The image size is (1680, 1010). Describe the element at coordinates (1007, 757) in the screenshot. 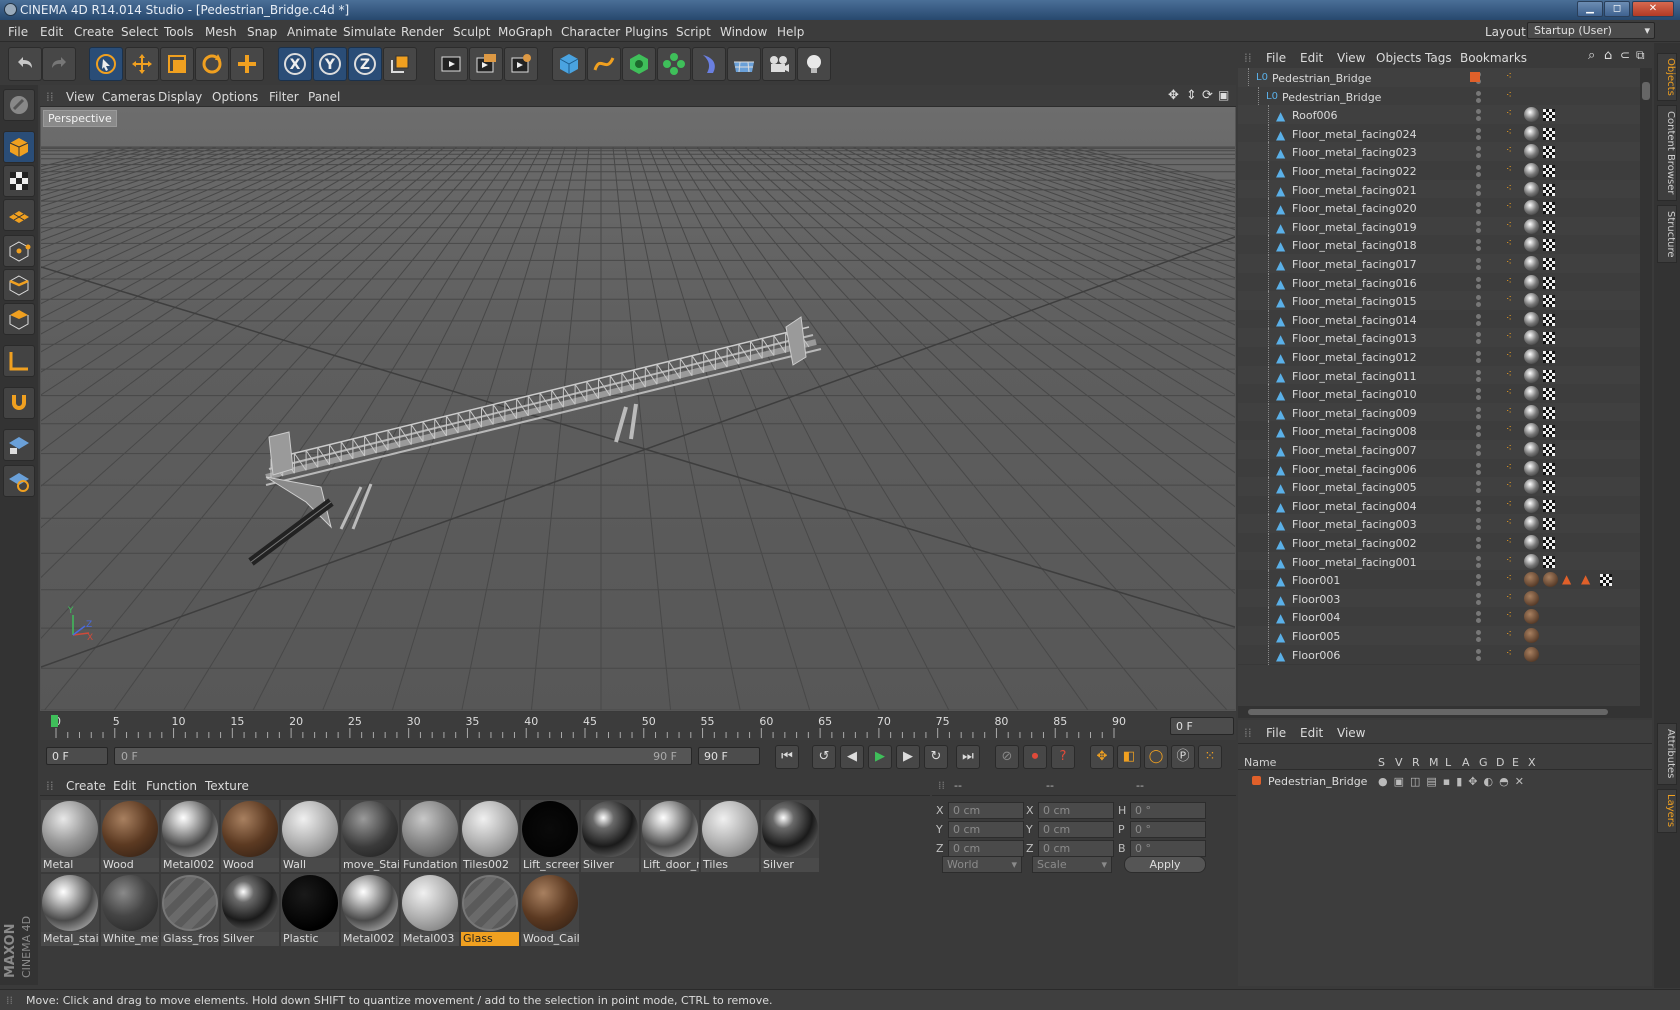

I see `keyframe-selection-button: ⊘` at that location.